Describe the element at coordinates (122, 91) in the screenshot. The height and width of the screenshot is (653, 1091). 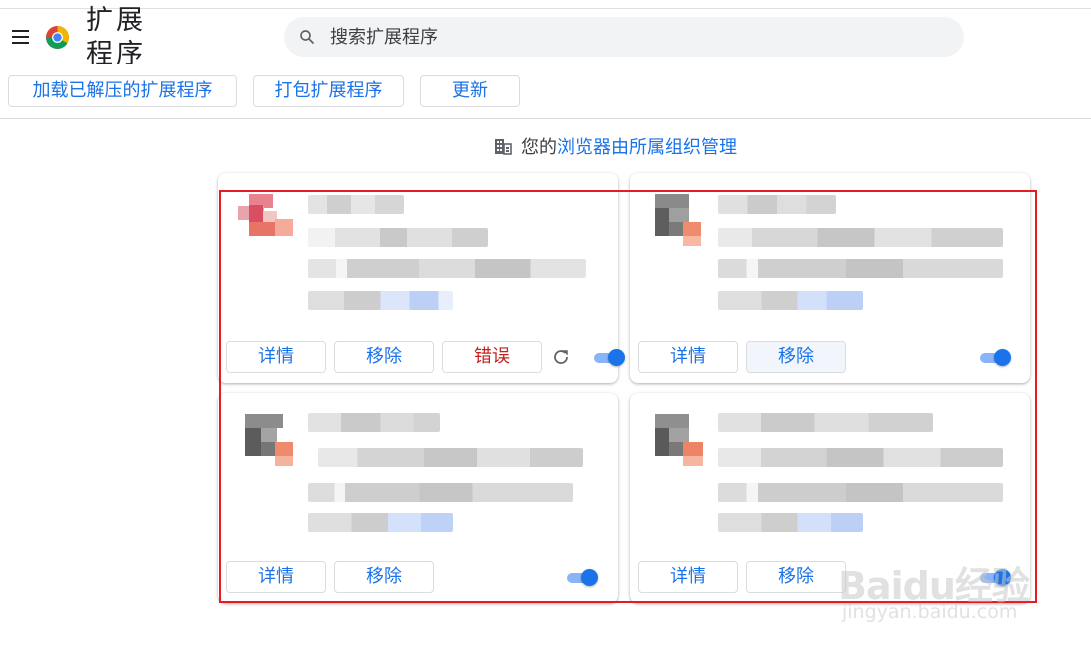
I see `load-unpacked-button: 加载已解压的扩展程序` at that location.